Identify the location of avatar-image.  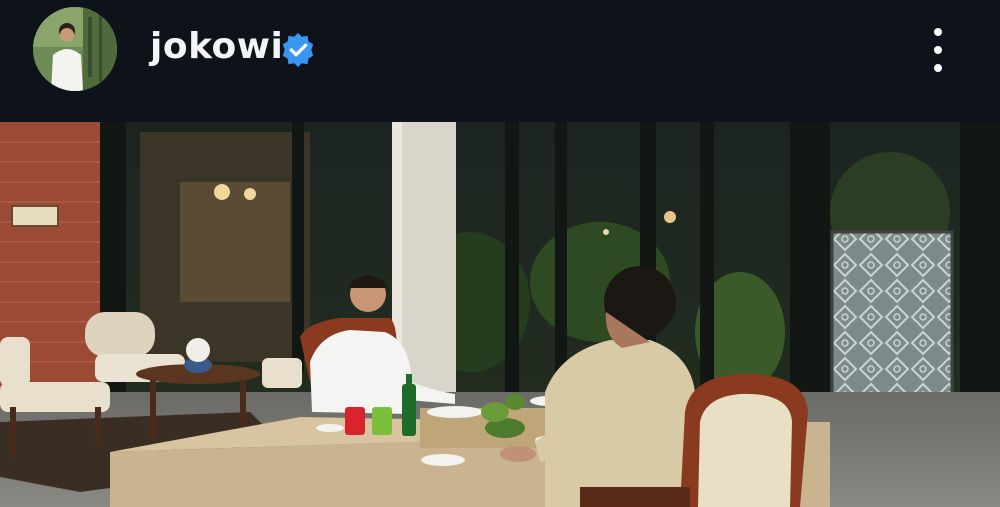
(75, 49).